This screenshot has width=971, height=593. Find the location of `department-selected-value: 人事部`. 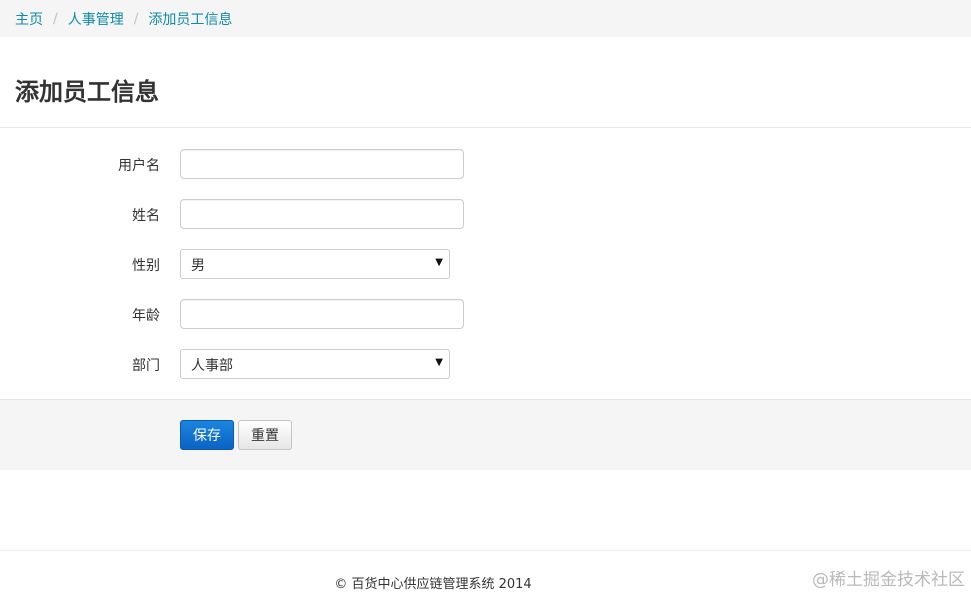

department-selected-value: 人事部 is located at coordinates (212, 366).